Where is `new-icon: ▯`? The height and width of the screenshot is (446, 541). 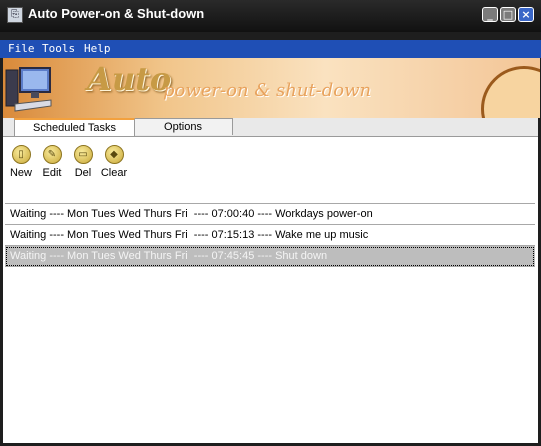 new-icon: ▯ is located at coordinates (21, 154).